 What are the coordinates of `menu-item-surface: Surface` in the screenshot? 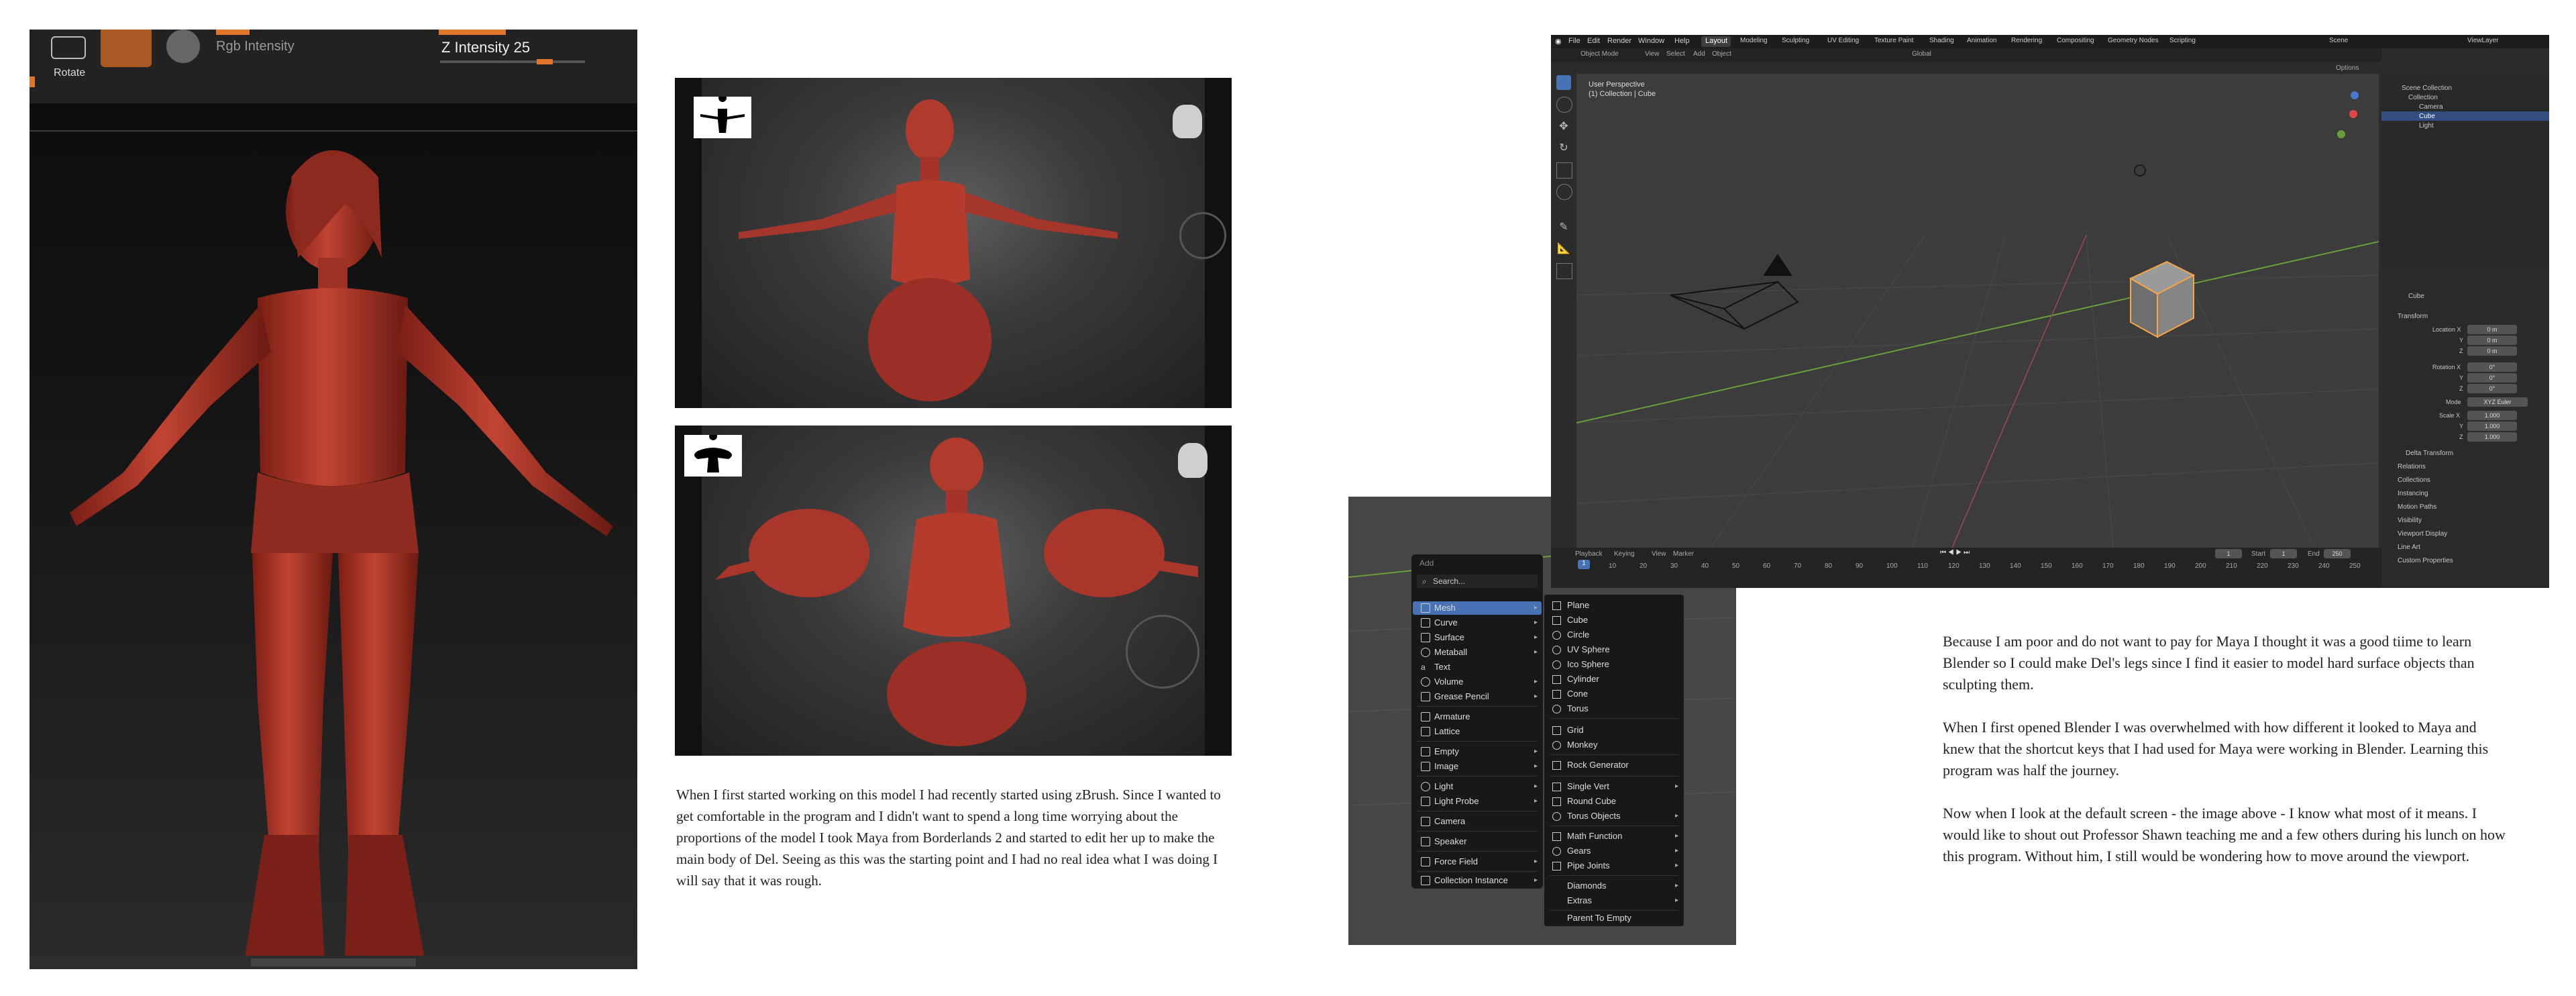 It's located at (1449, 637).